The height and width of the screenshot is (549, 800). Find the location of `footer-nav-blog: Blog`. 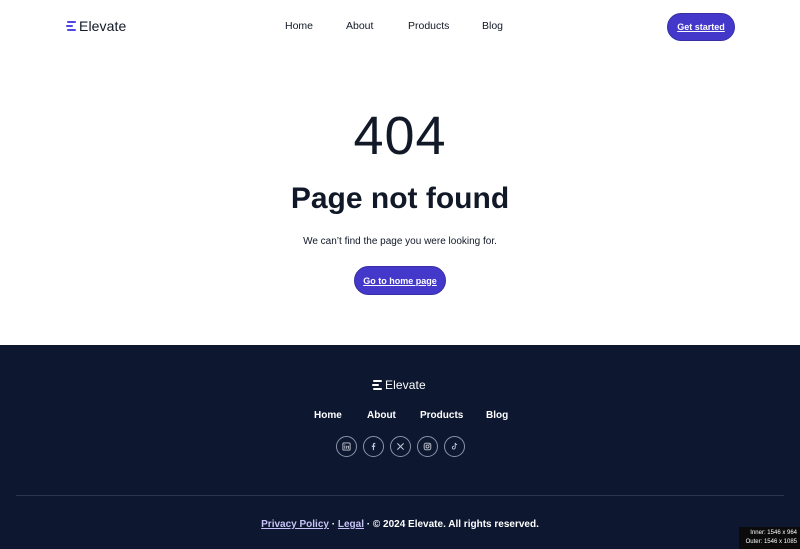

footer-nav-blog: Blog is located at coordinates (501, 415).